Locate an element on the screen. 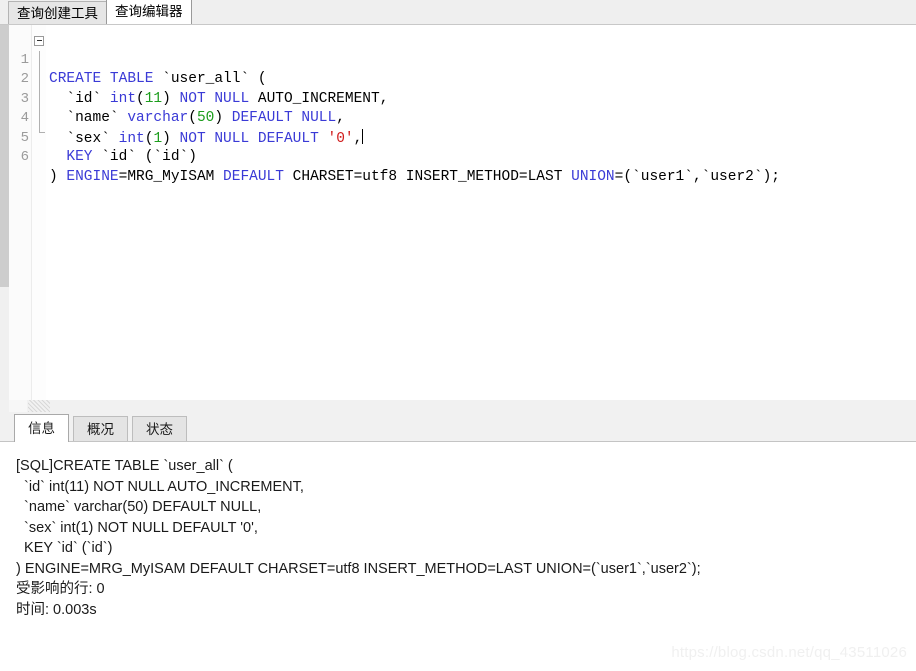  outer-vertical-scrollbar is located at coordinates (4, 212).